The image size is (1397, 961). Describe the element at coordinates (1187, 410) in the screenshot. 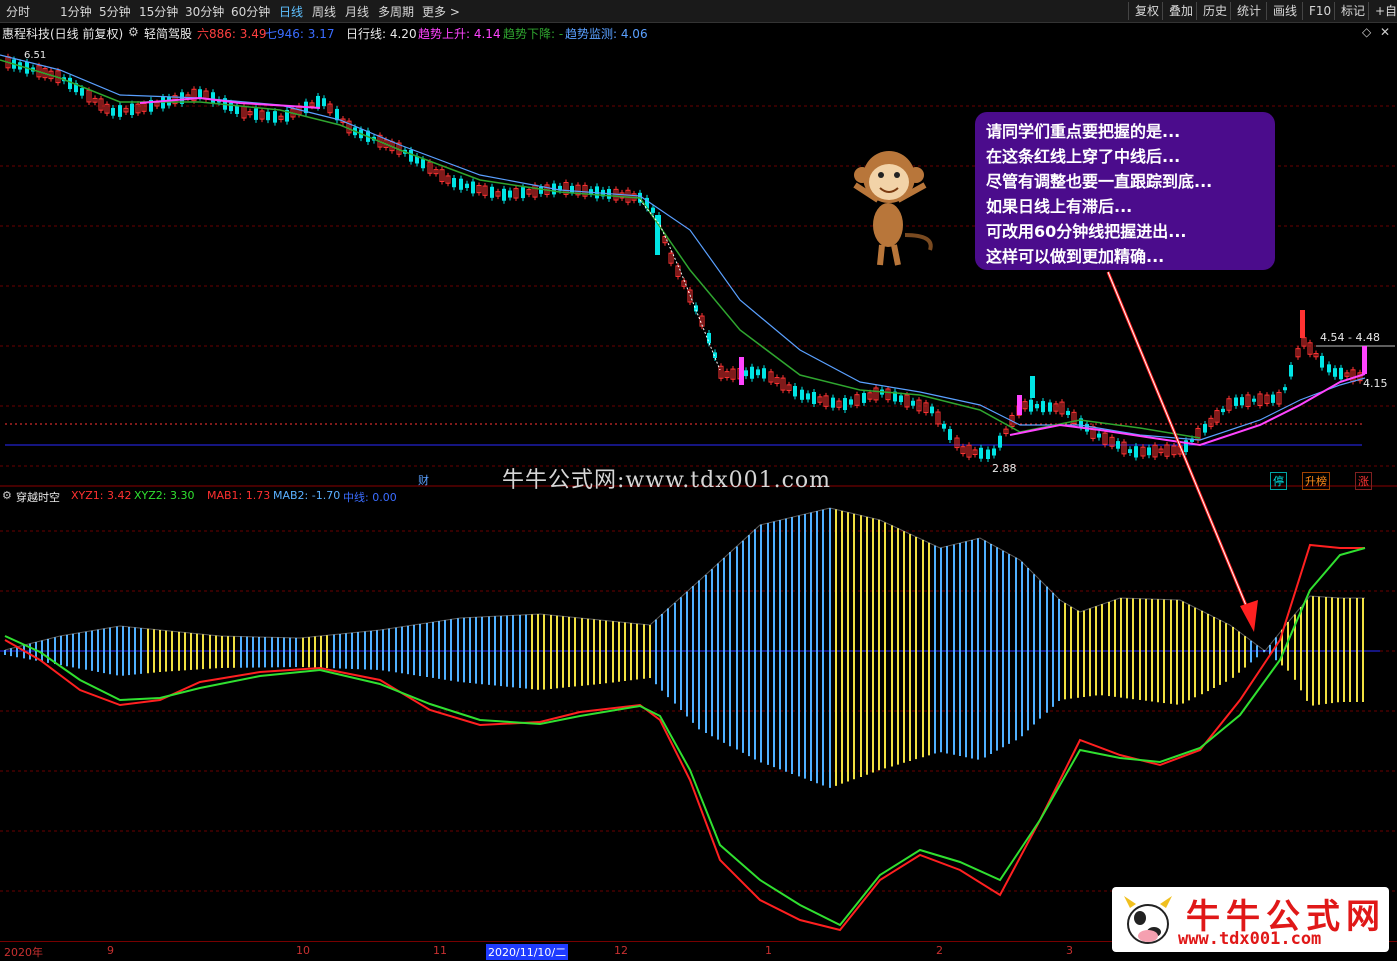

I see `ma-magenta-line` at that location.